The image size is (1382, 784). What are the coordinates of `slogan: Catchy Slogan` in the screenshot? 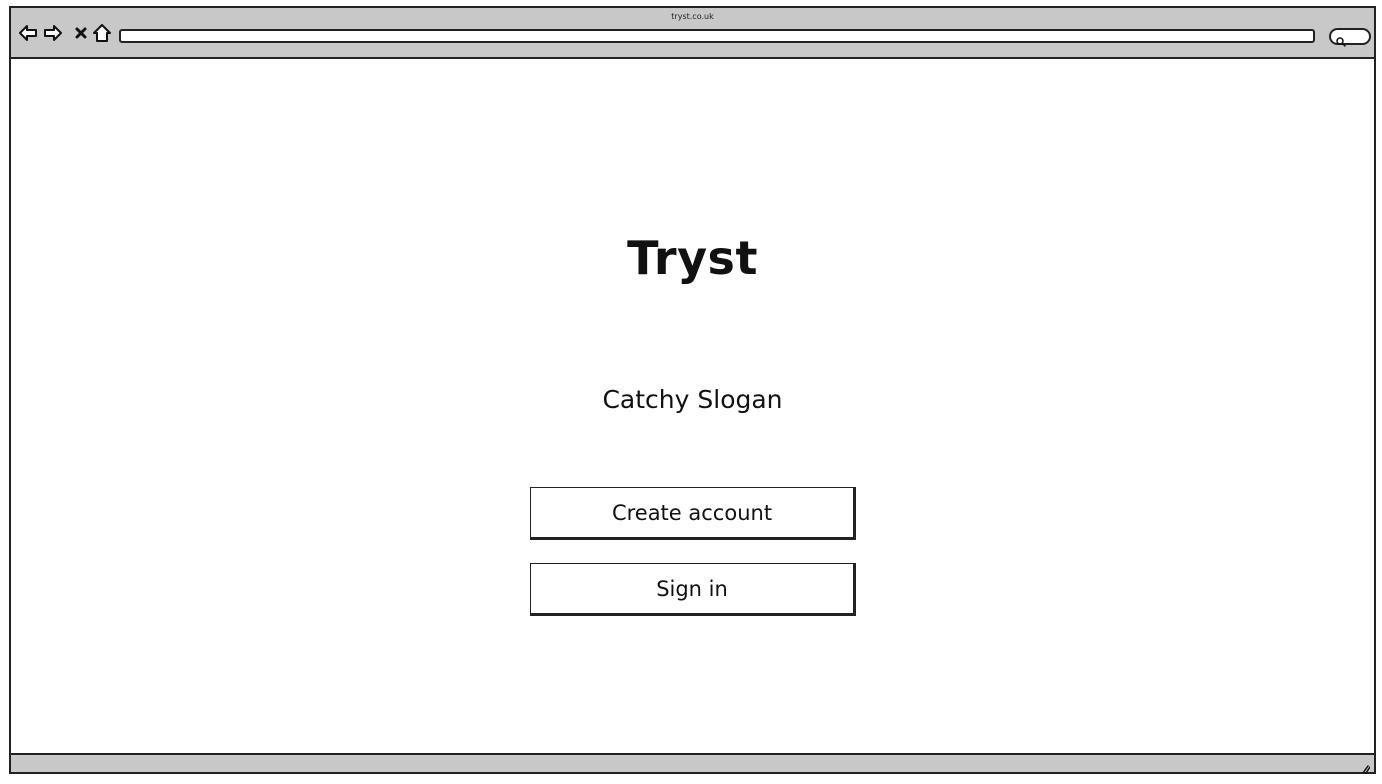 It's located at (692, 399).